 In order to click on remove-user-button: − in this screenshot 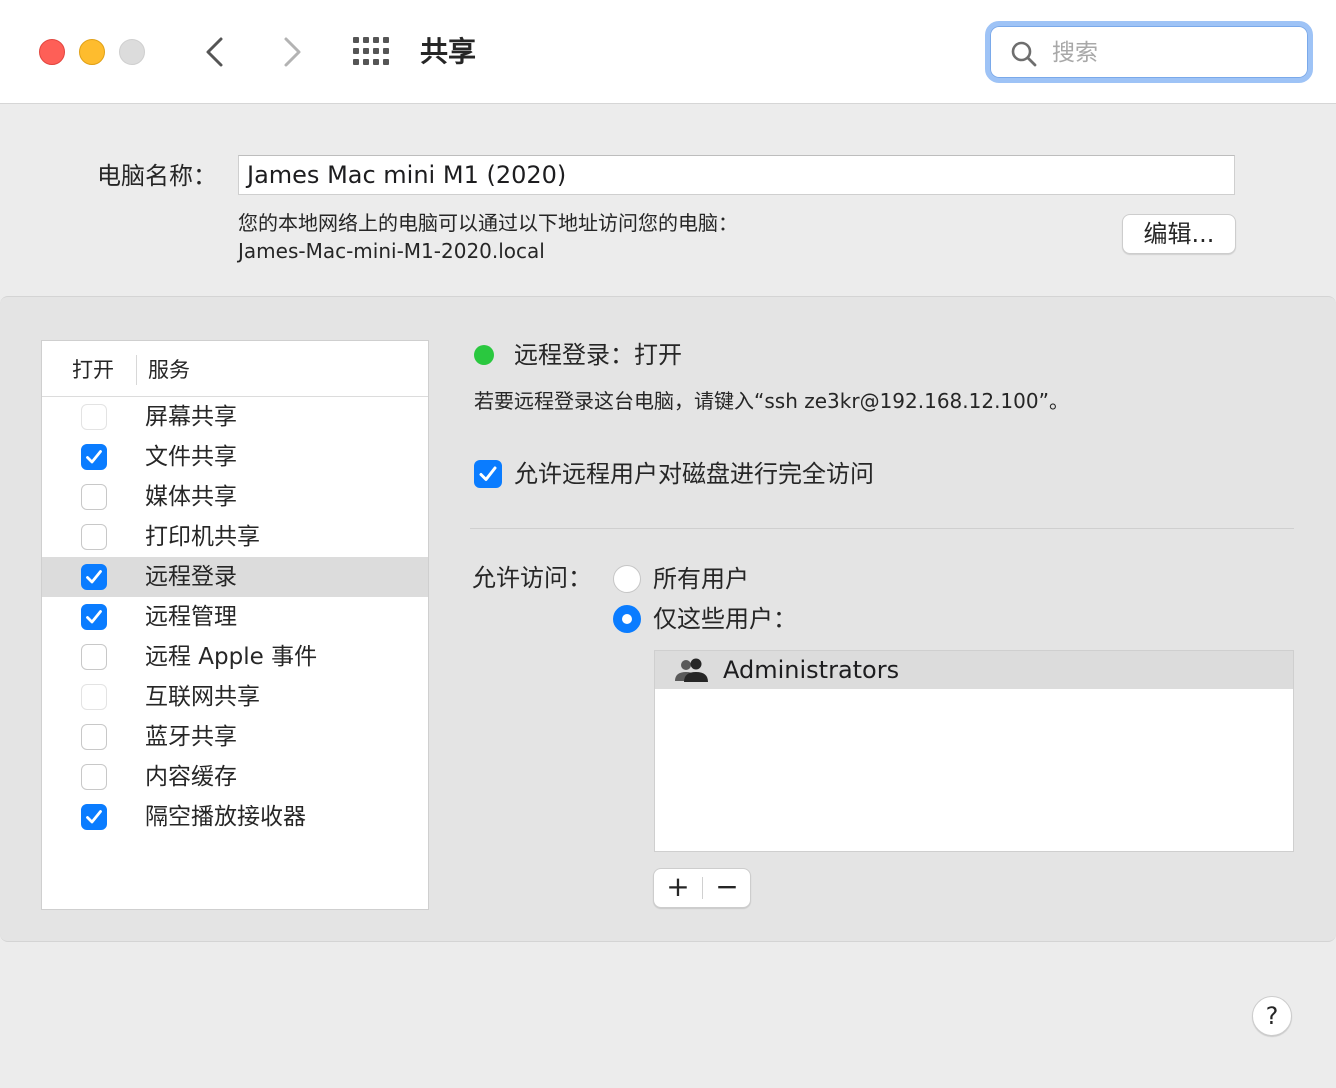, I will do `click(727, 888)`.